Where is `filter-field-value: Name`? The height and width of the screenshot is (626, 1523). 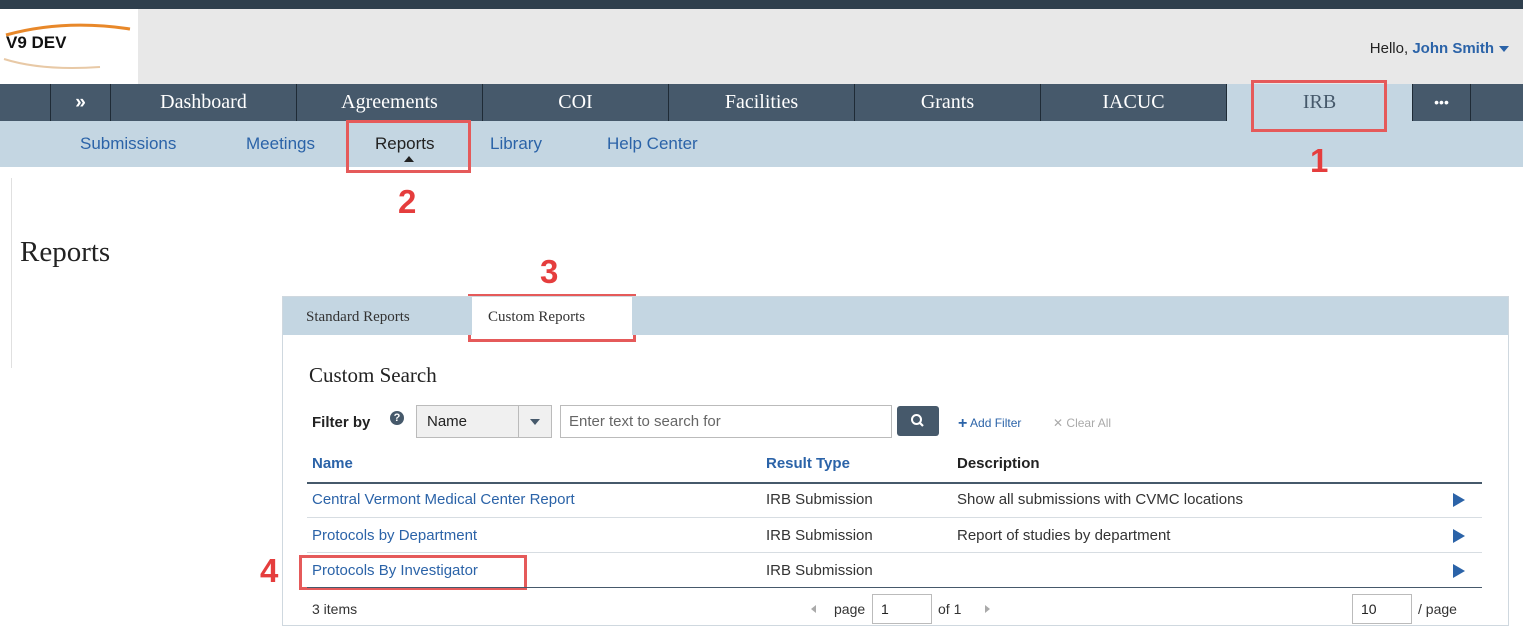 filter-field-value: Name is located at coordinates (447, 421).